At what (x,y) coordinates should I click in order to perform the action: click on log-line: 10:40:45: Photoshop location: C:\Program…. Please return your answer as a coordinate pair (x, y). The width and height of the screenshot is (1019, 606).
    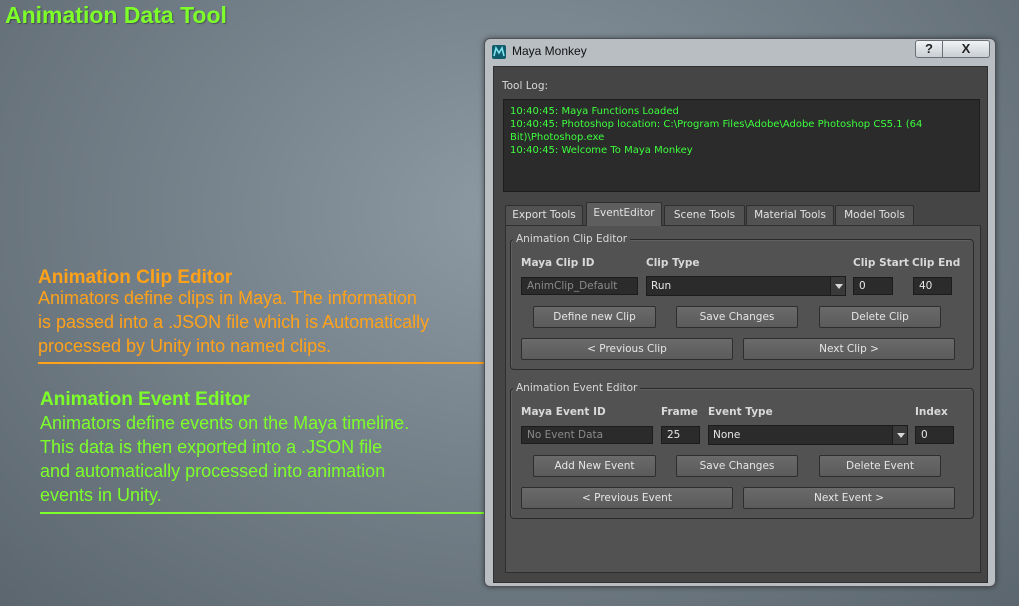
    Looking at the image, I should click on (716, 124).